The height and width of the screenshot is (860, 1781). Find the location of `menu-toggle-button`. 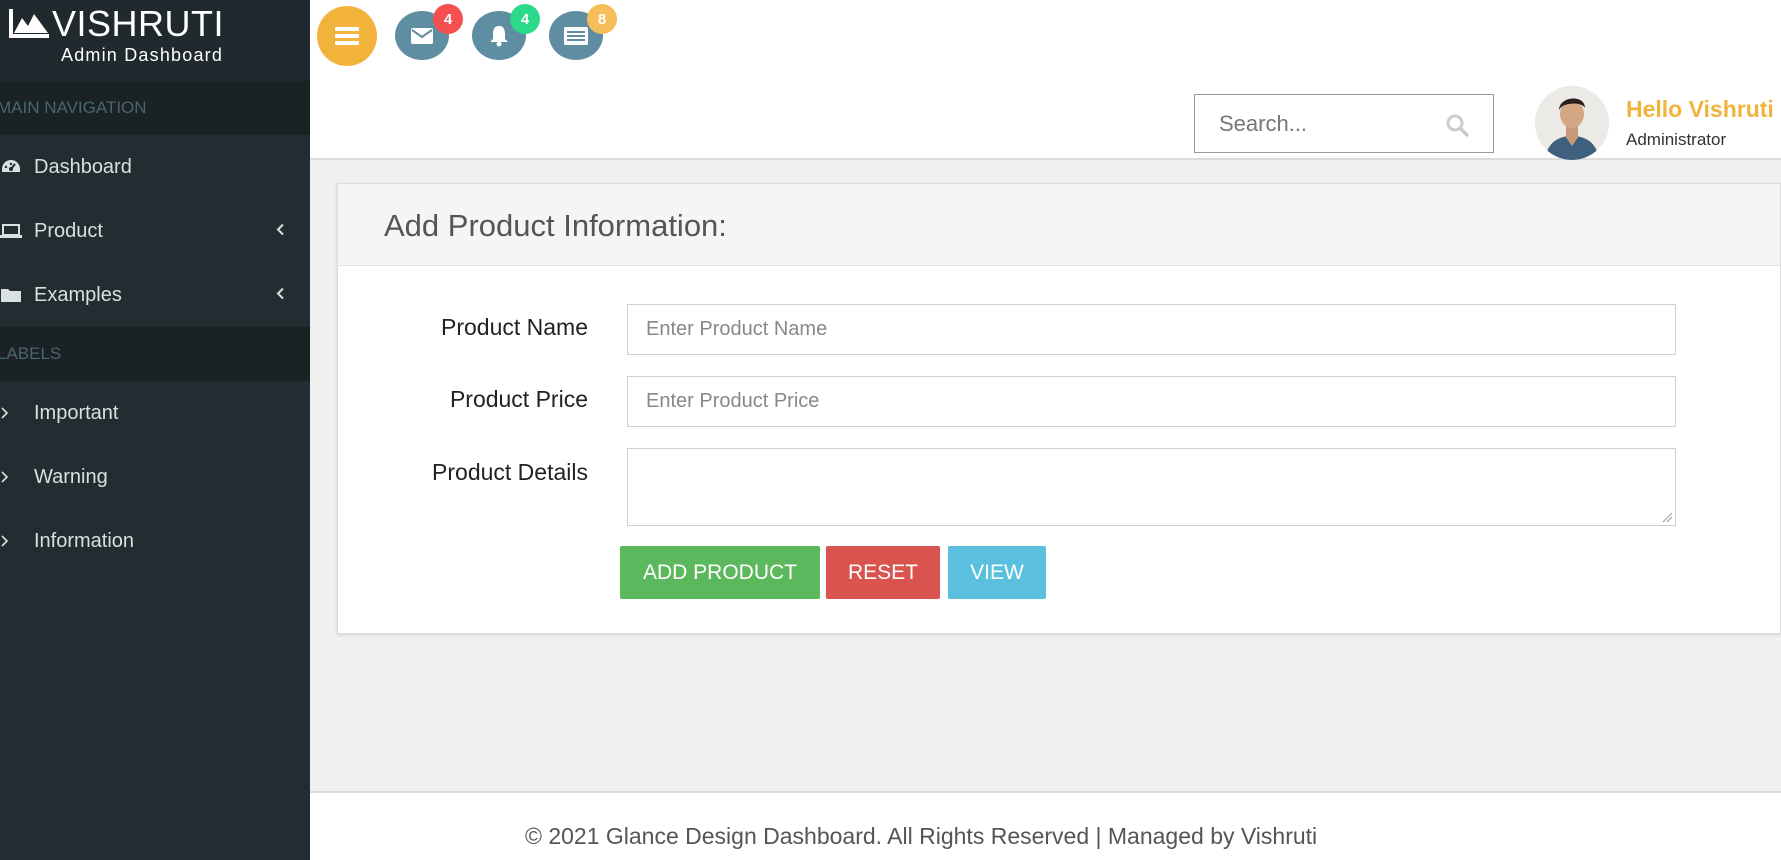

menu-toggle-button is located at coordinates (347, 36).